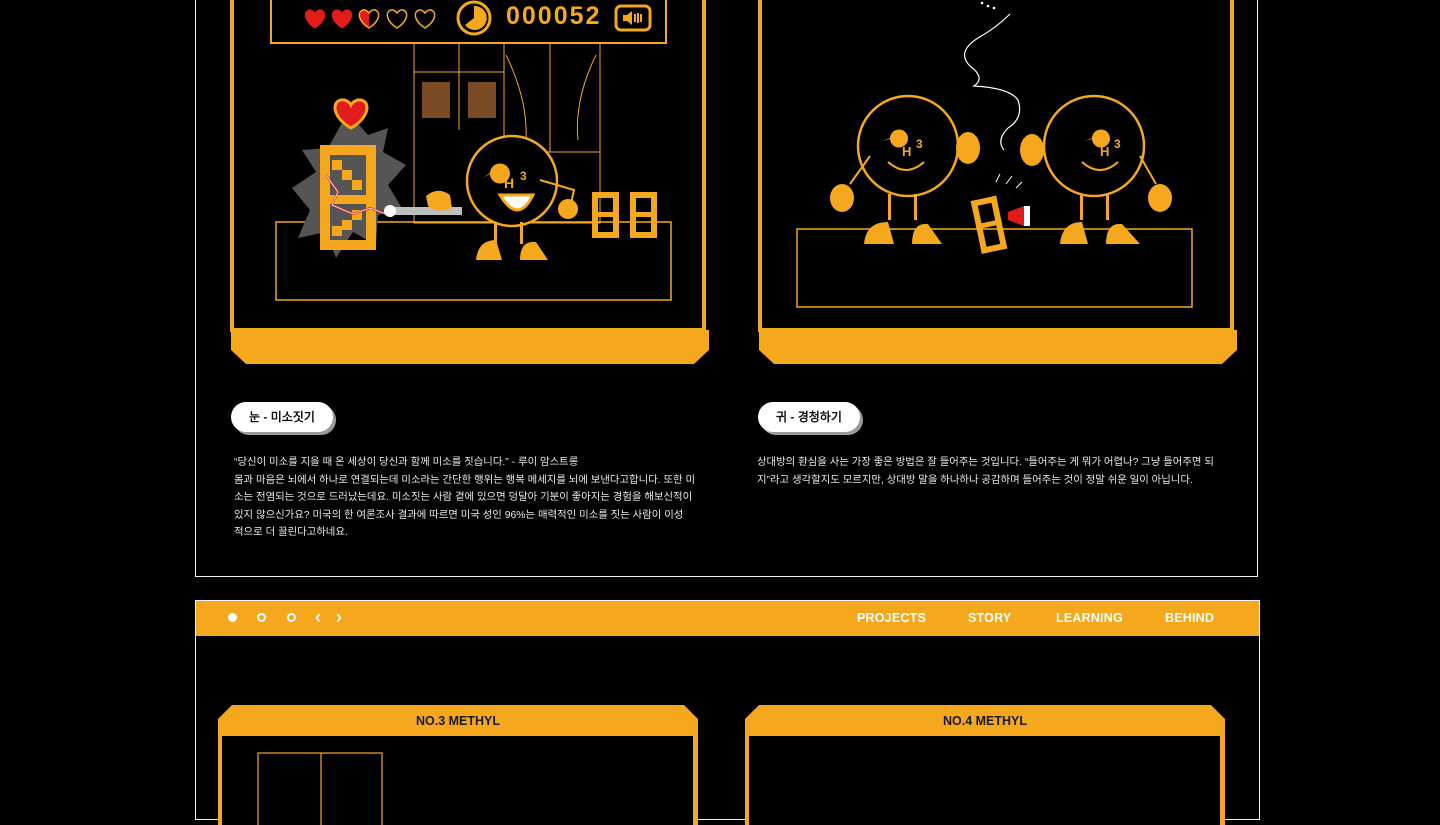 Image resolution: width=1440 pixels, height=825 pixels. What do you see at coordinates (1189, 618) in the screenshot?
I see `nav-link-behind: BEHIND` at bounding box center [1189, 618].